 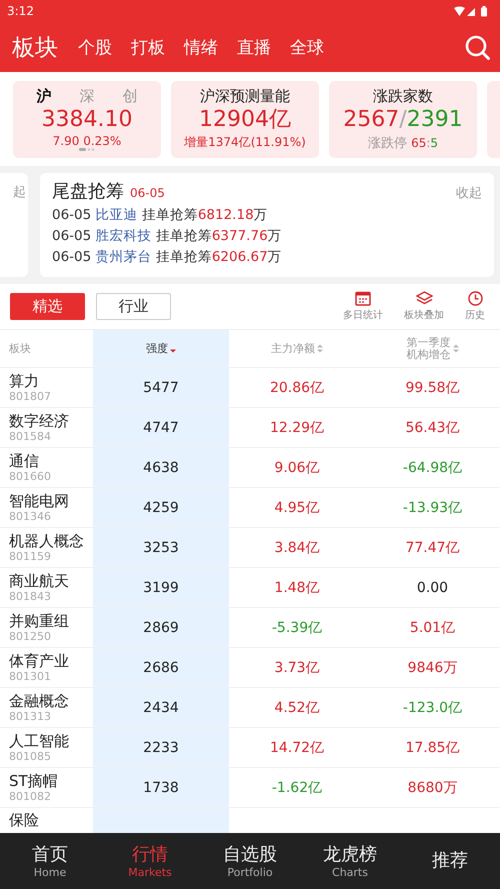 I want to click on institution-value: 56.43亿, so click(x=432, y=427).